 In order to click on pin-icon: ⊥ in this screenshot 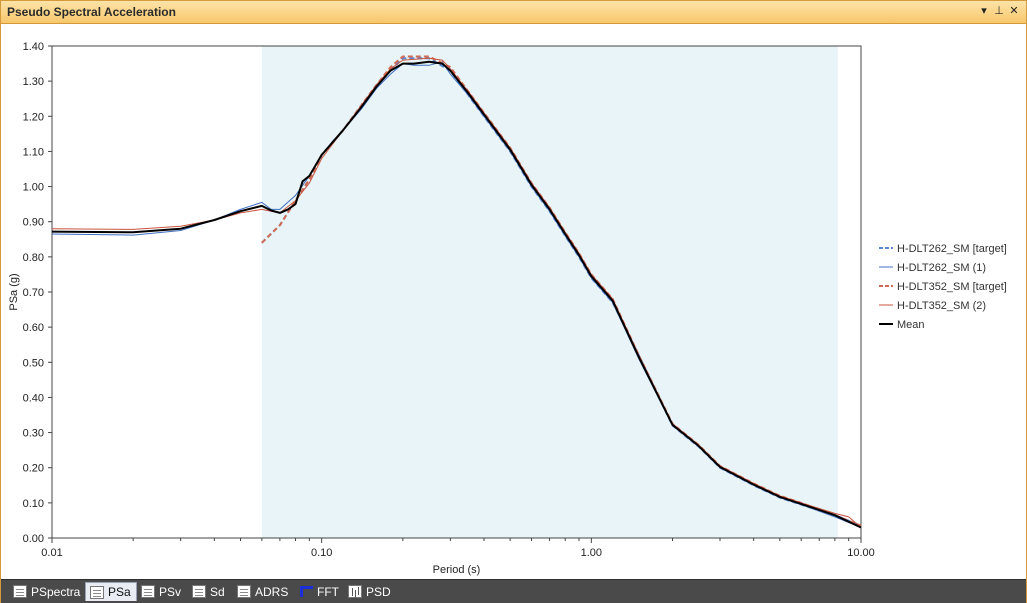, I will do `click(999, 11)`.